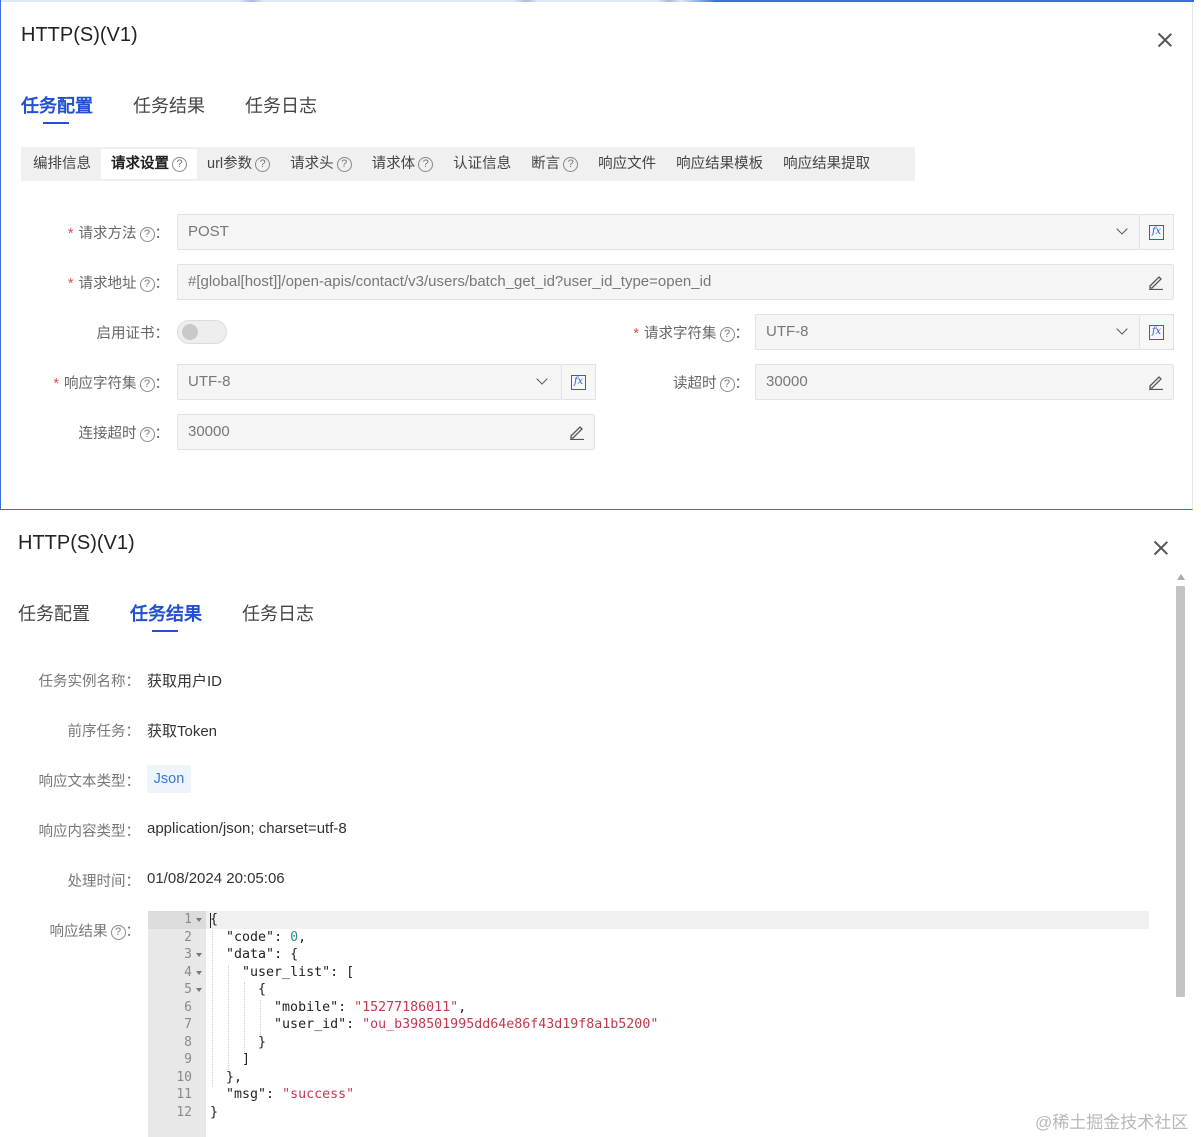  I want to click on label-text: 读超时, so click(695, 384).